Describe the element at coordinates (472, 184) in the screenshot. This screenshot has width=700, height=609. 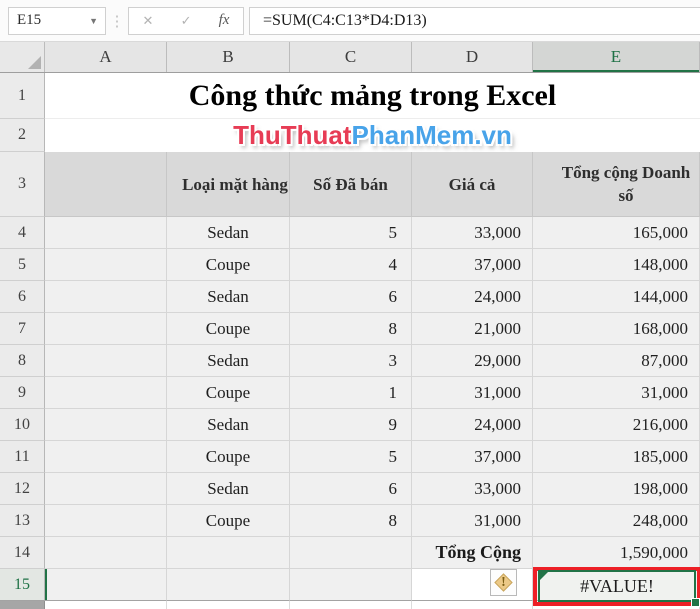
I see `header-price: Giá cả` at that location.